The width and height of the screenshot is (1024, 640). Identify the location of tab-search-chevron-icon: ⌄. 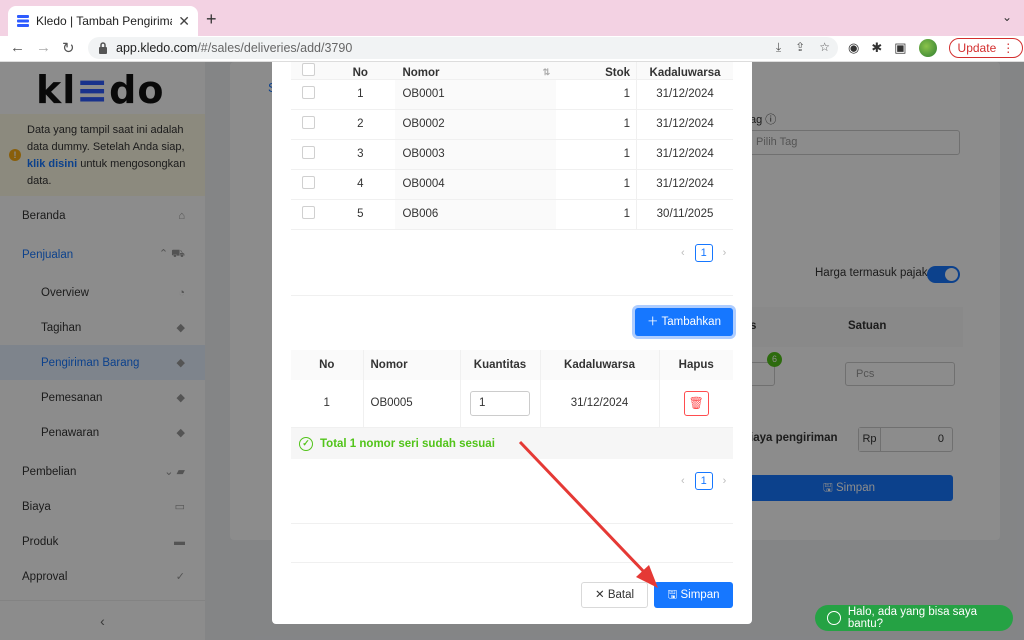
(1007, 17).